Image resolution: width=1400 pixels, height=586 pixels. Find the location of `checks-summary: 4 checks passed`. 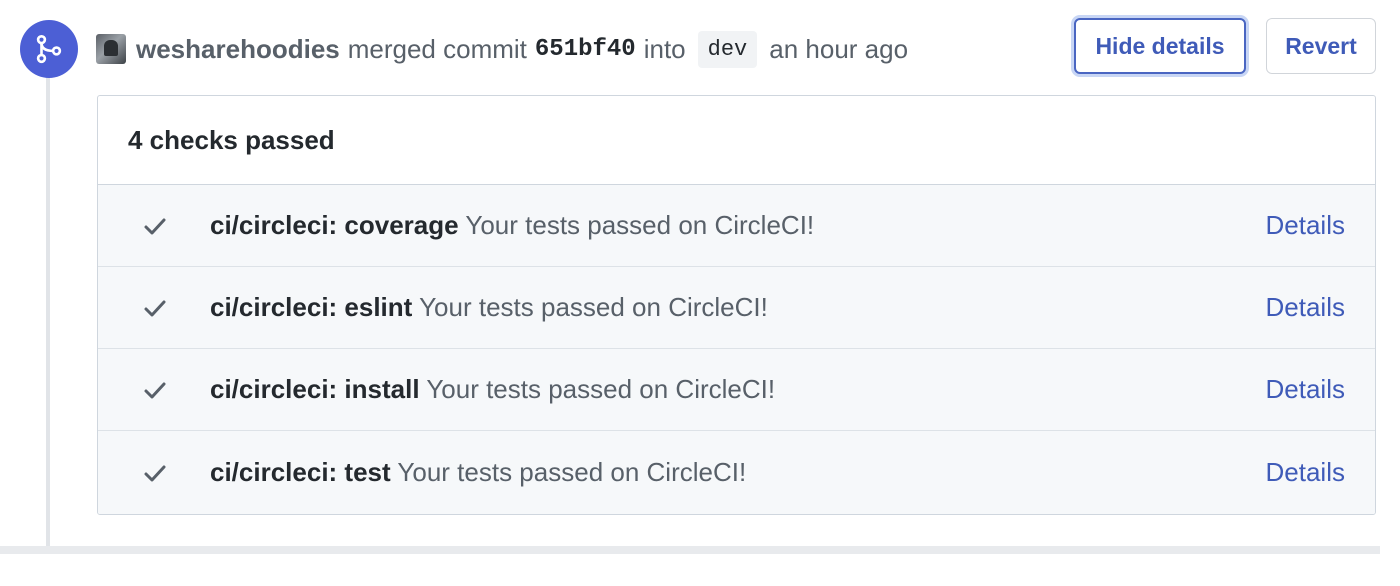

checks-summary: 4 checks passed is located at coordinates (736, 140).